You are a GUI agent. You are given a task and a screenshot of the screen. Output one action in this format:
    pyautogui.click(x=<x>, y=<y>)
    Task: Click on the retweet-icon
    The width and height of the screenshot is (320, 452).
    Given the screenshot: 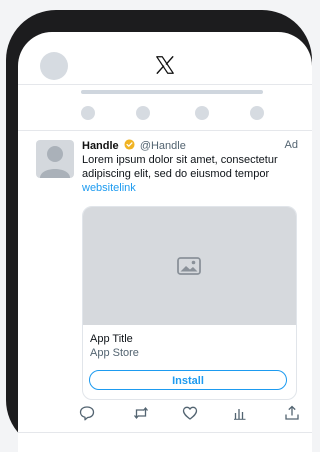 What is the action you would take?
    pyautogui.click(x=141, y=413)
    